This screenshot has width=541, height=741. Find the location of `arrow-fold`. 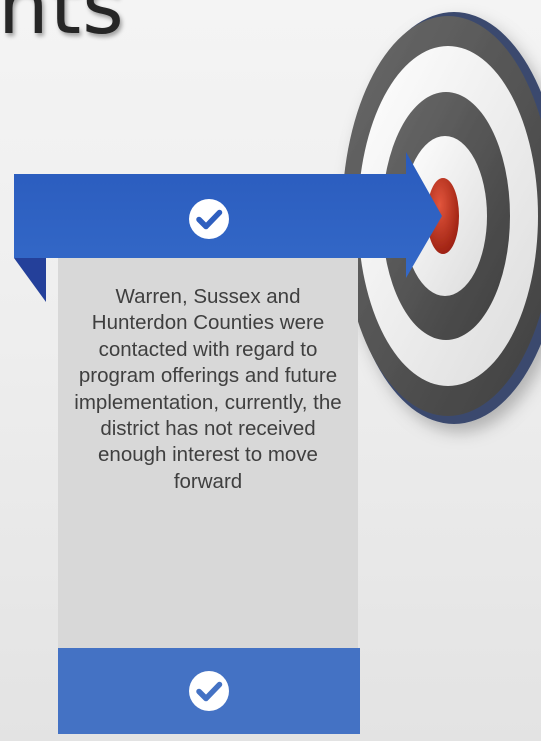

arrow-fold is located at coordinates (30, 280).